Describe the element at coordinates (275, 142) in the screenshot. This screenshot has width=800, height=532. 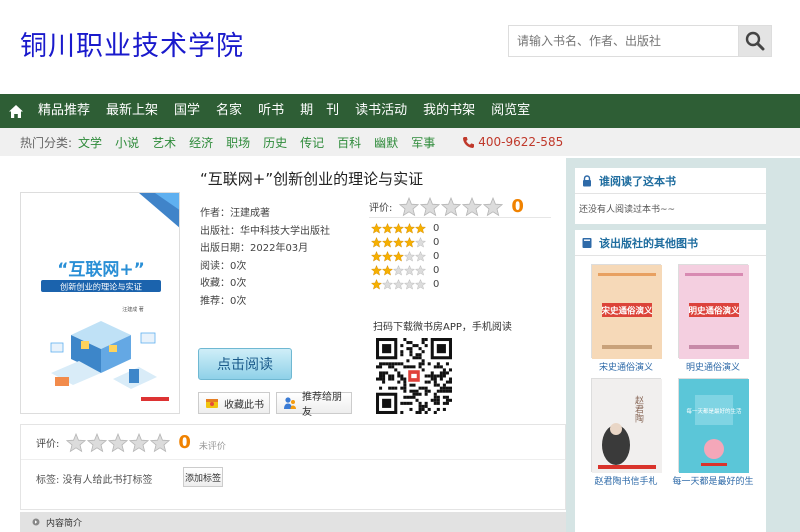
I see `category-link: 历史` at that location.